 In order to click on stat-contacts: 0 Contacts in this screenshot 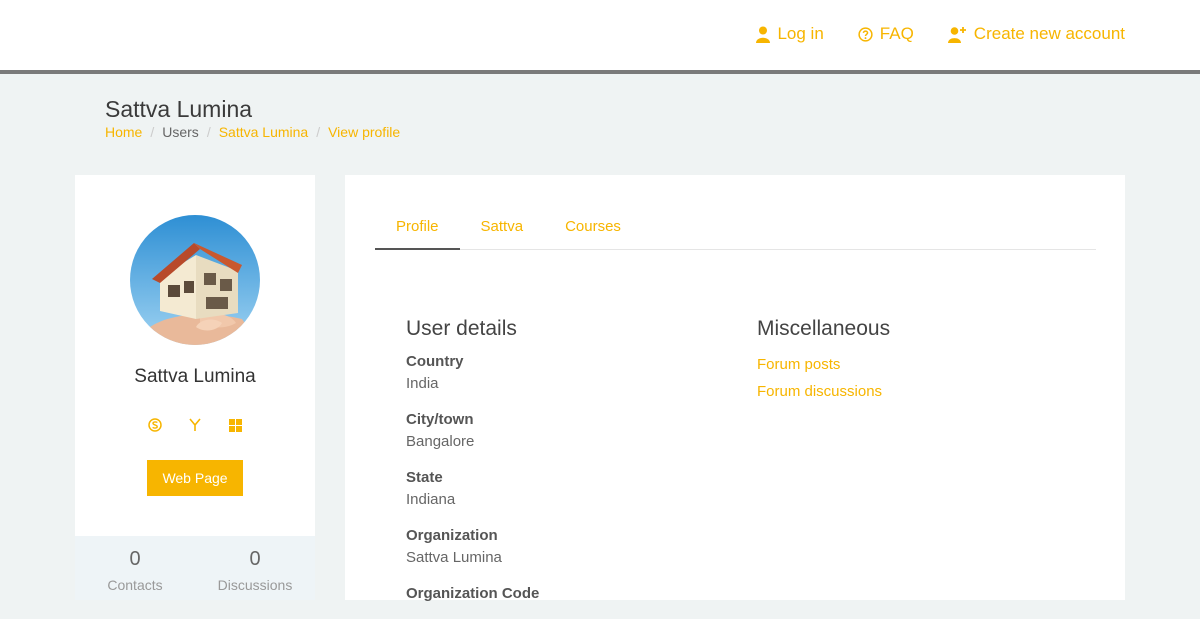, I will do `click(135, 568)`.